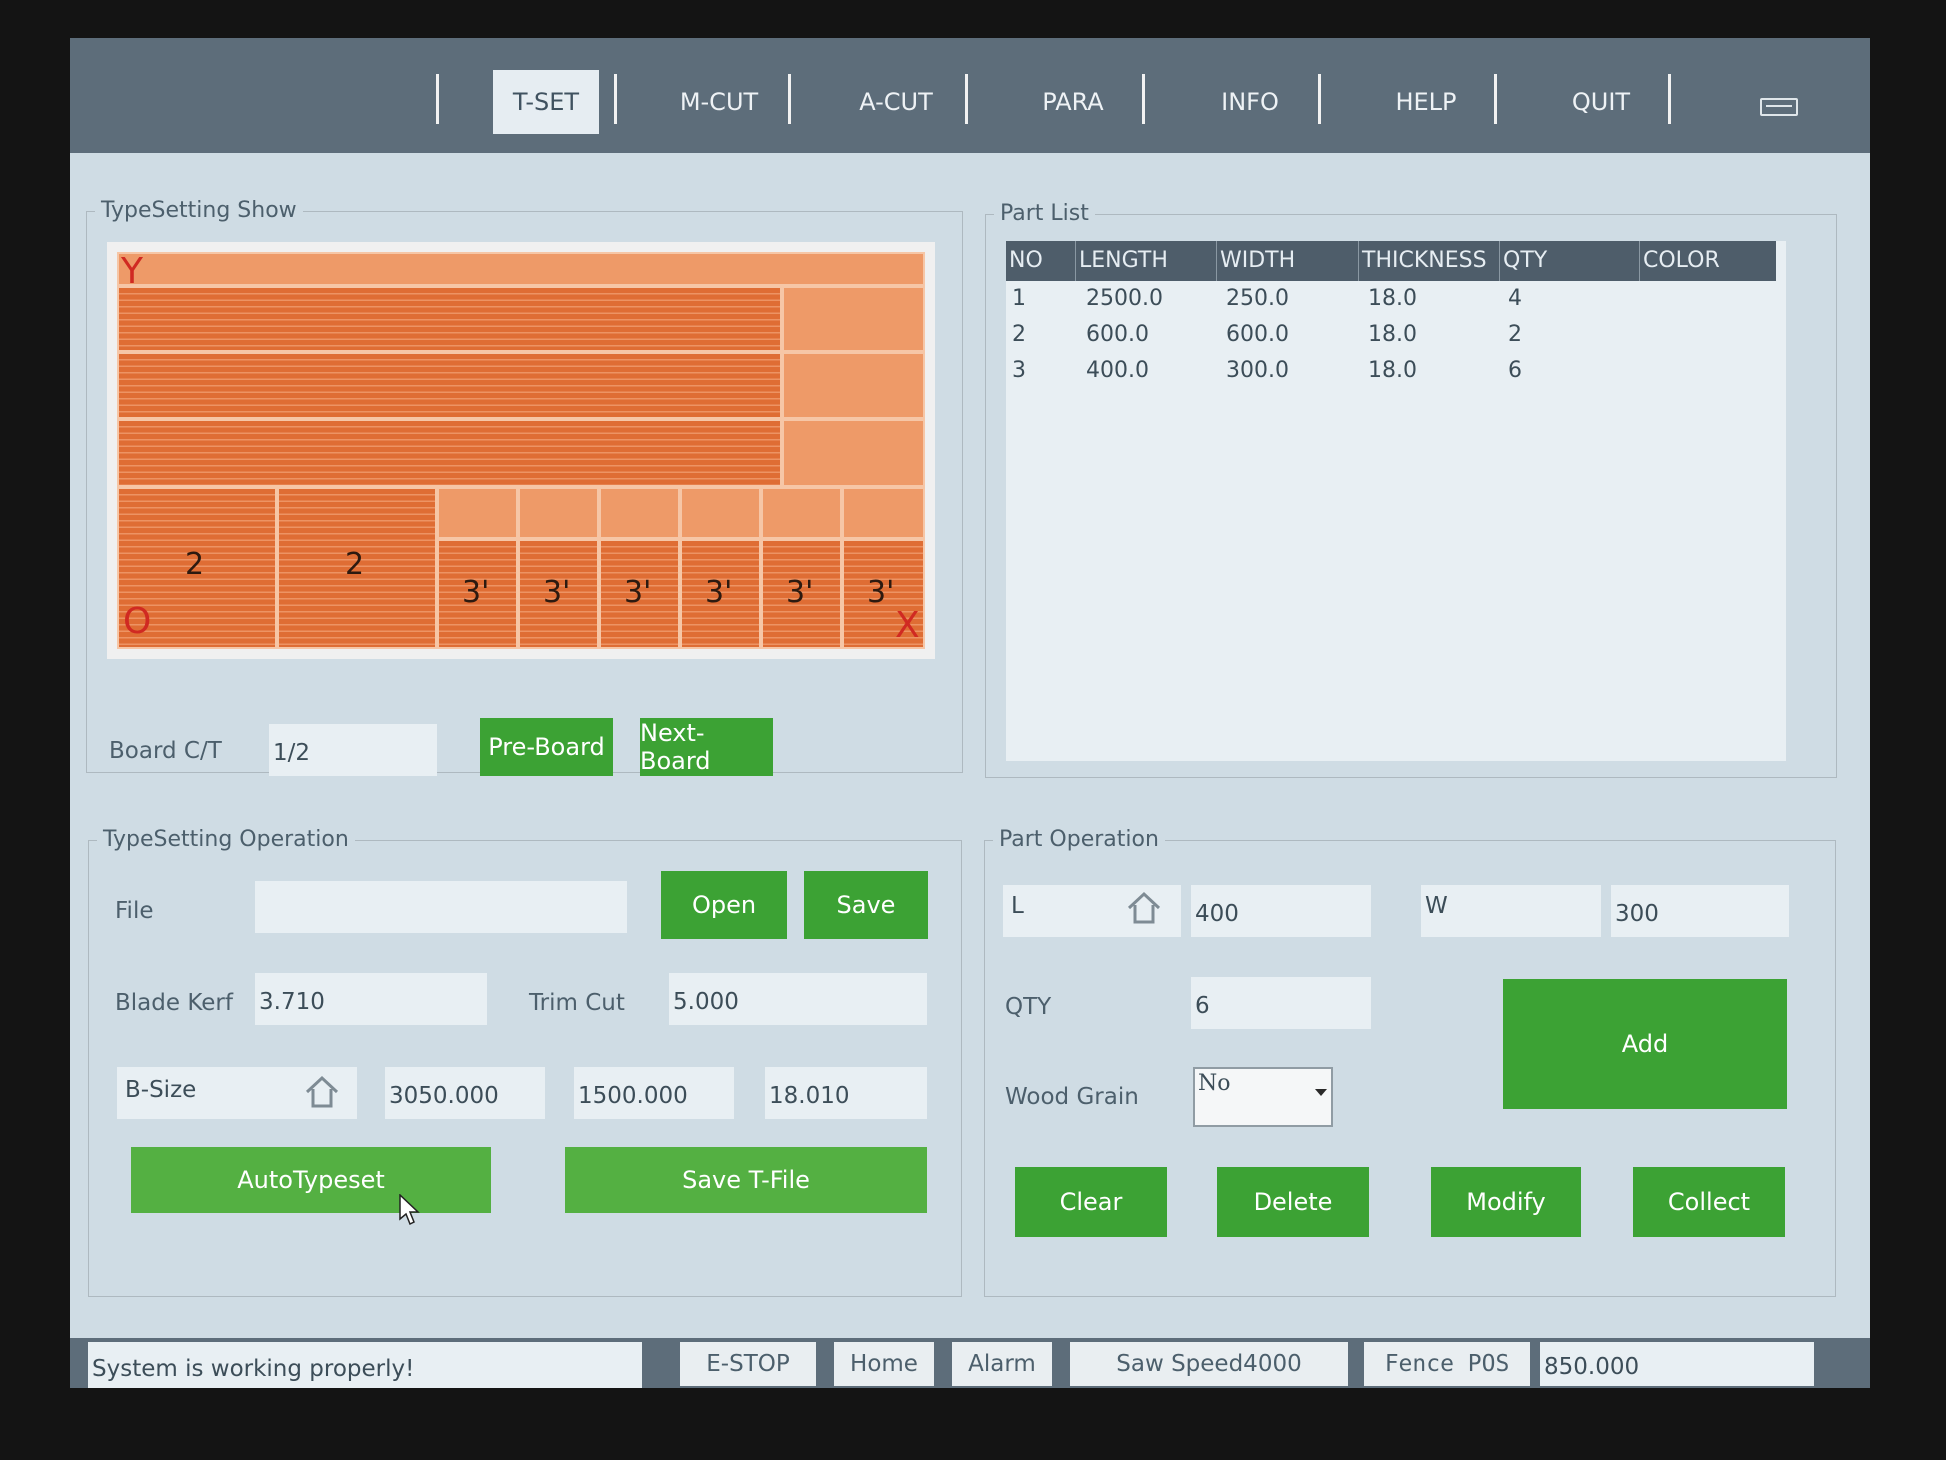 This screenshot has width=1946, height=1460. I want to click on l-field: 400, so click(1281, 911).